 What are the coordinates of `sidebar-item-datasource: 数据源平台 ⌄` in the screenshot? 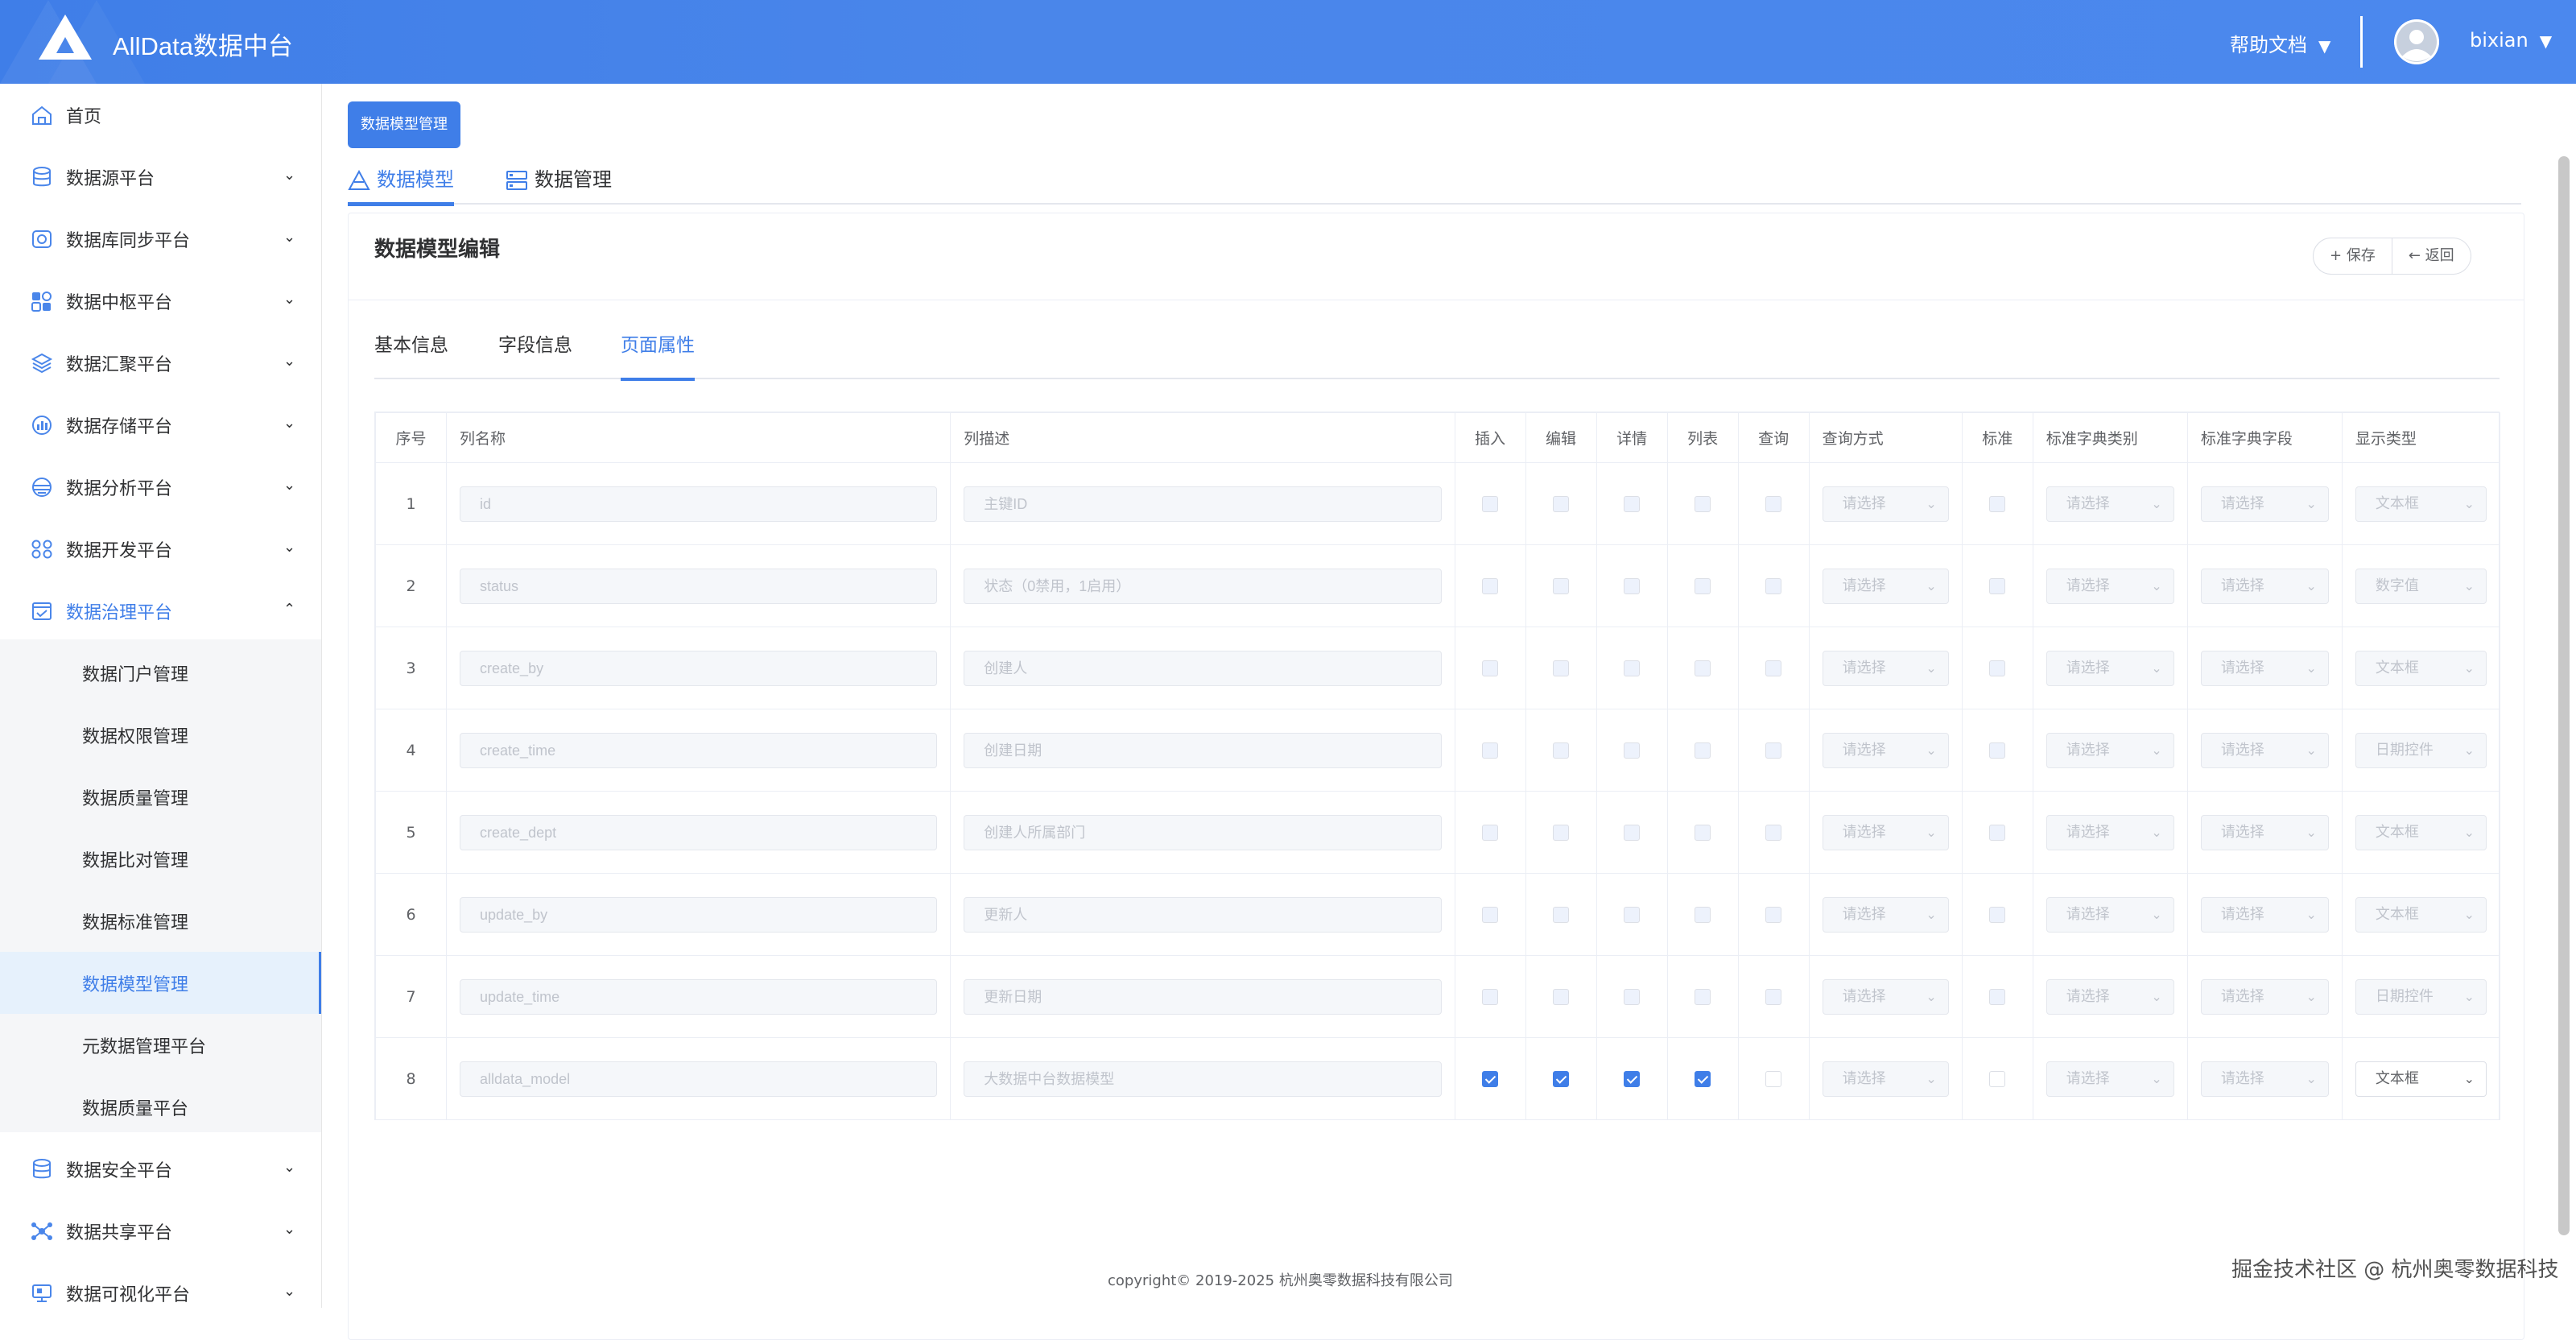 It's located at (160, 177).